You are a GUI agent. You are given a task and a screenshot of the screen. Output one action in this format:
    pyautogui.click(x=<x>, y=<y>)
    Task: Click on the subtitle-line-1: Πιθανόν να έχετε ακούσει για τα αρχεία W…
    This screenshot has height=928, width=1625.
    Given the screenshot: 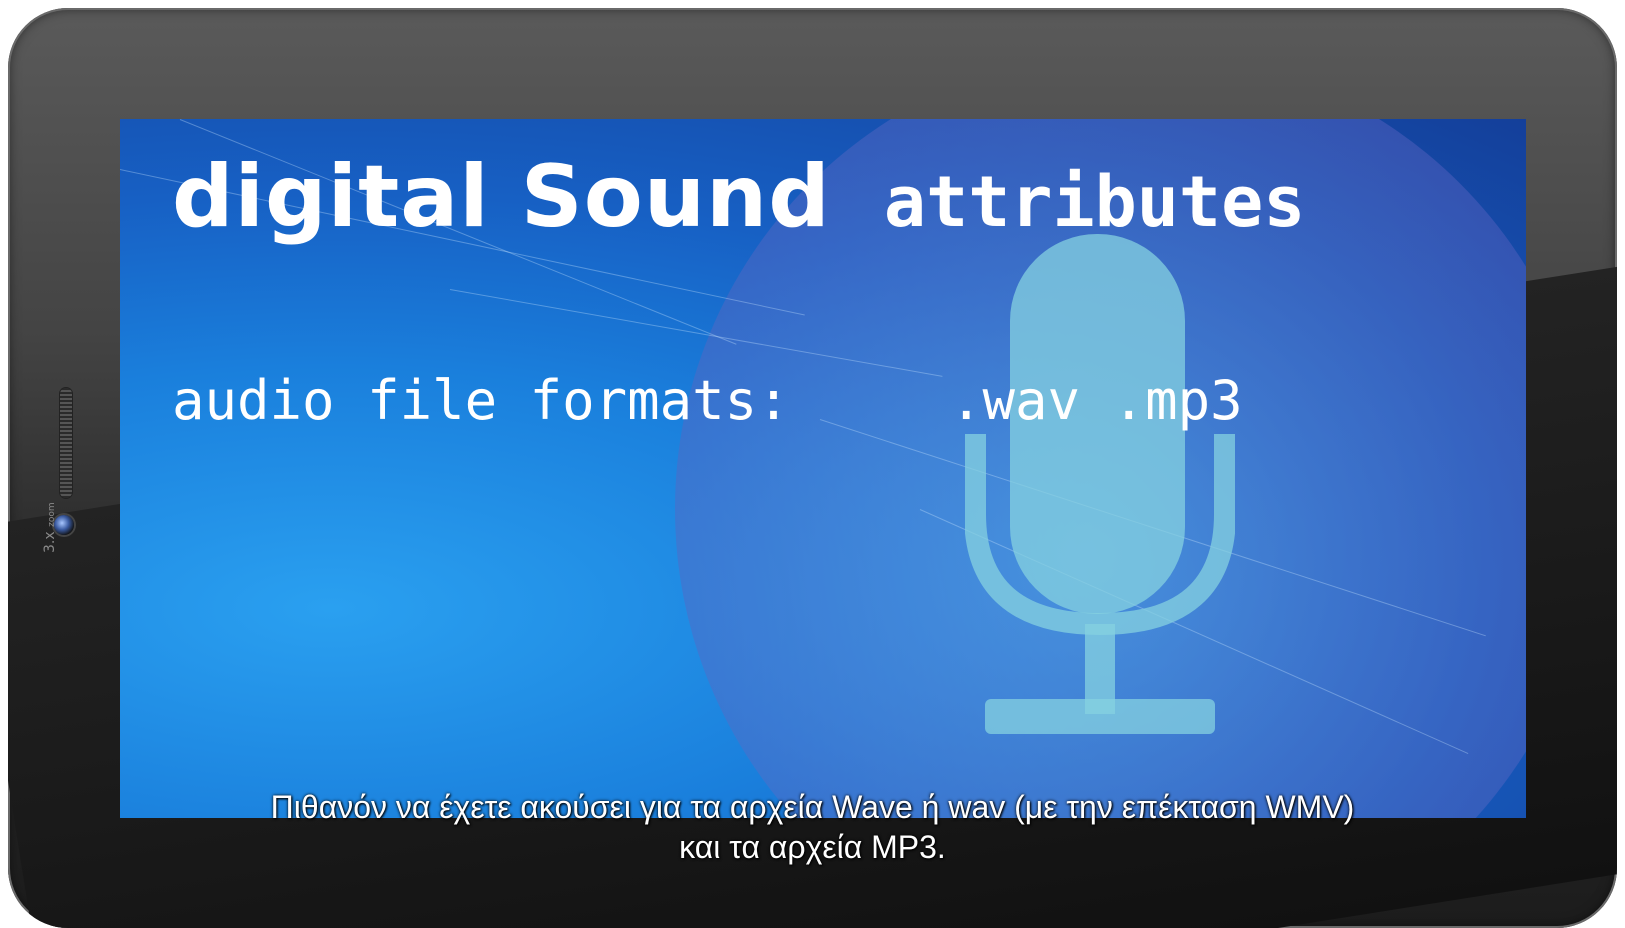 What is the action you would take?
    pyautogui.click(x=812, y=807)
    